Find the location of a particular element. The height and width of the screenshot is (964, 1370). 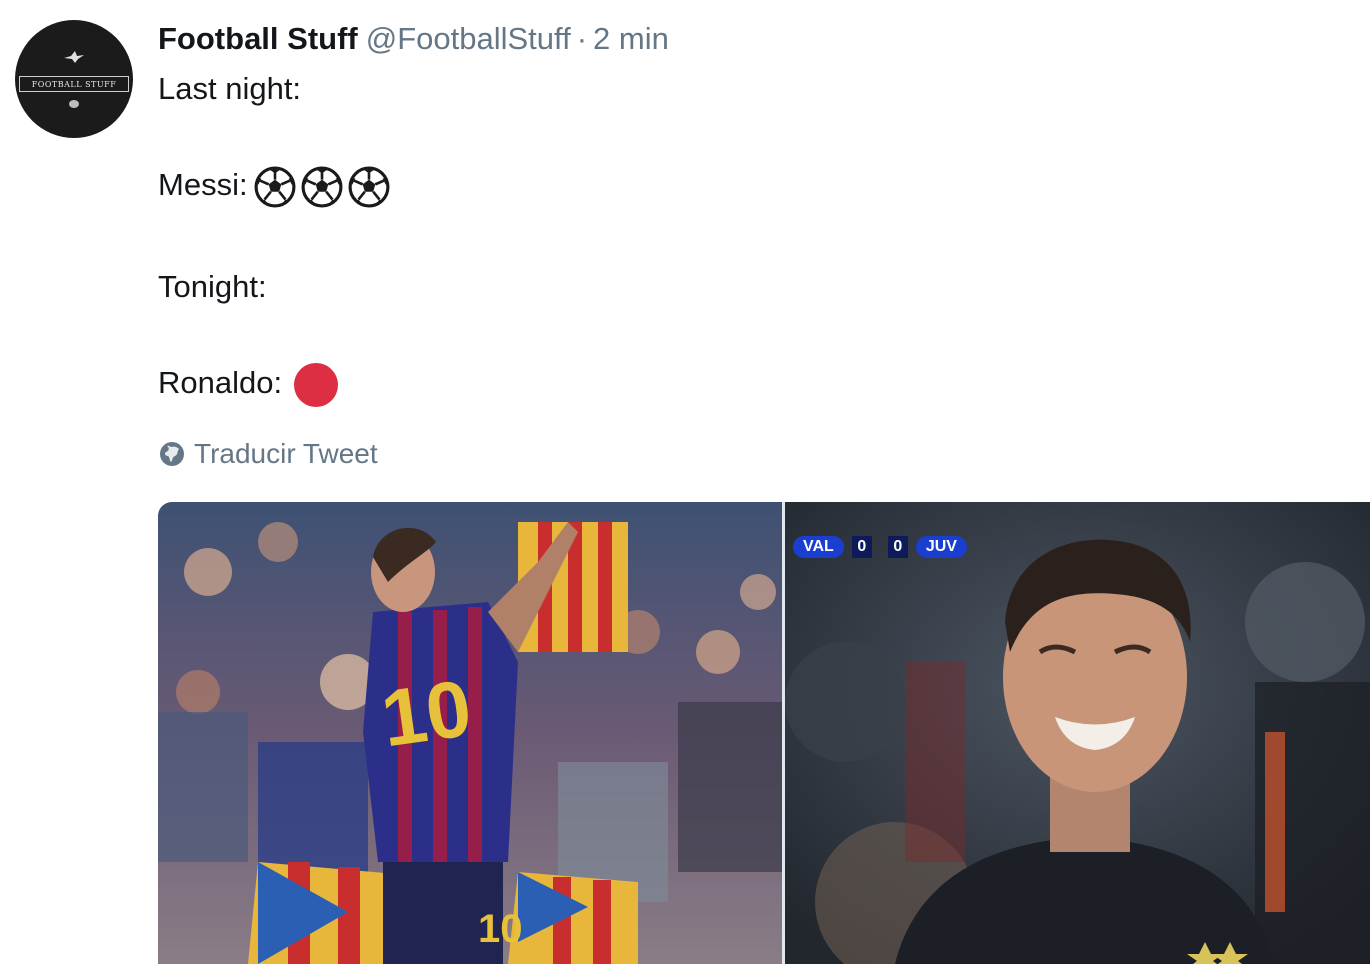

tweet-text-line-4: Ronaldo: is located at coordinates (248, 384).